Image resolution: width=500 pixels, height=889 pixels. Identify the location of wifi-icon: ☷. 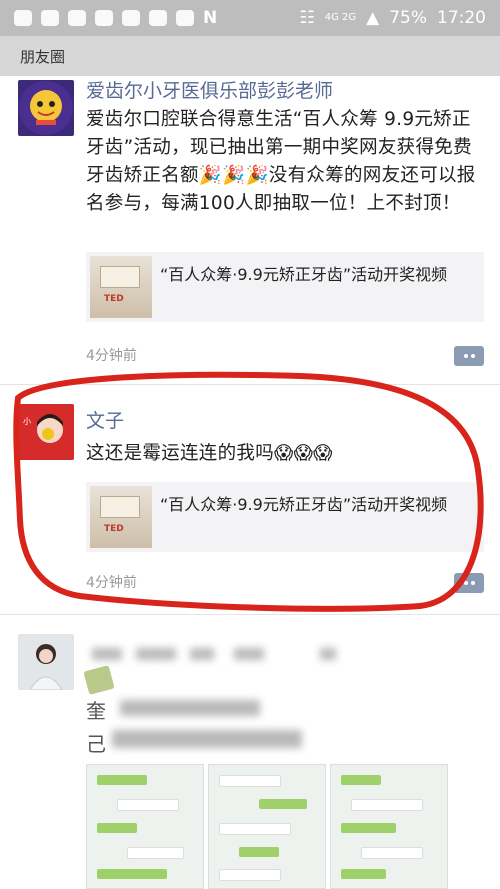
(307, 18).